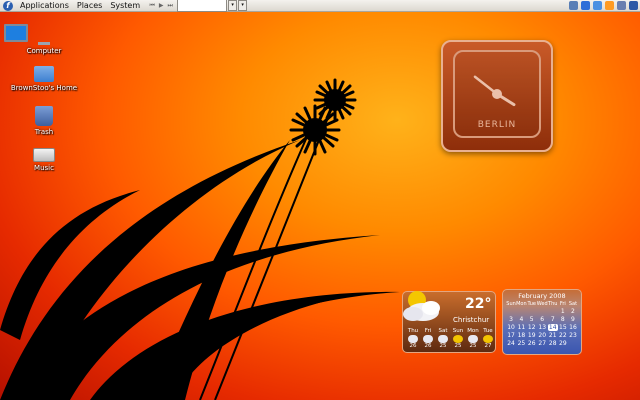 This screenshot has width=640, height=400. What do you see at coordinates (44, 51) in the screenshot?
I see `desktop-icon-label: Computer` at bounding box center [44, 51].